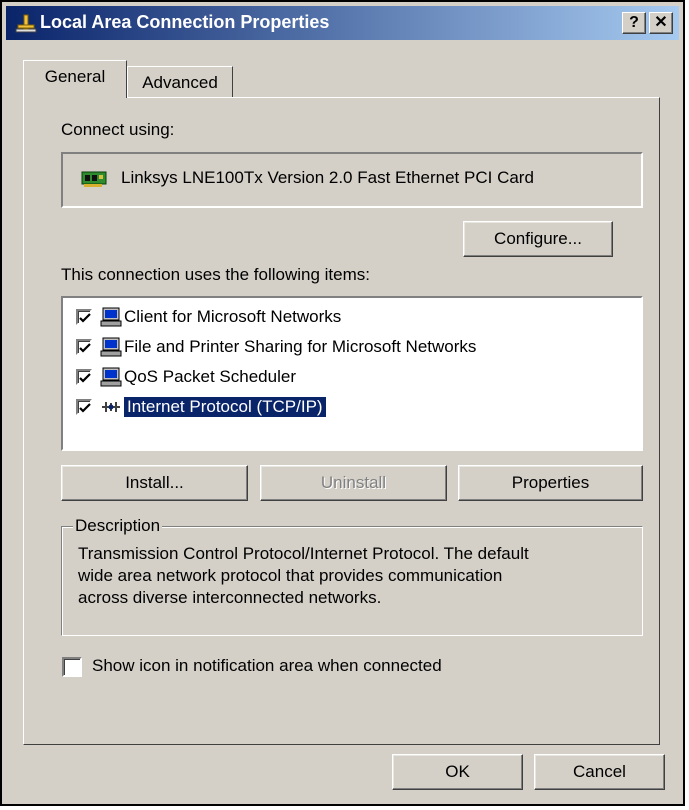 Image resolution: width=689 pixels, height=810 pixels. What do you see at coordinates (75, 97) in the screenshot?
I see `tab-join` at bounding box center [75, 97].